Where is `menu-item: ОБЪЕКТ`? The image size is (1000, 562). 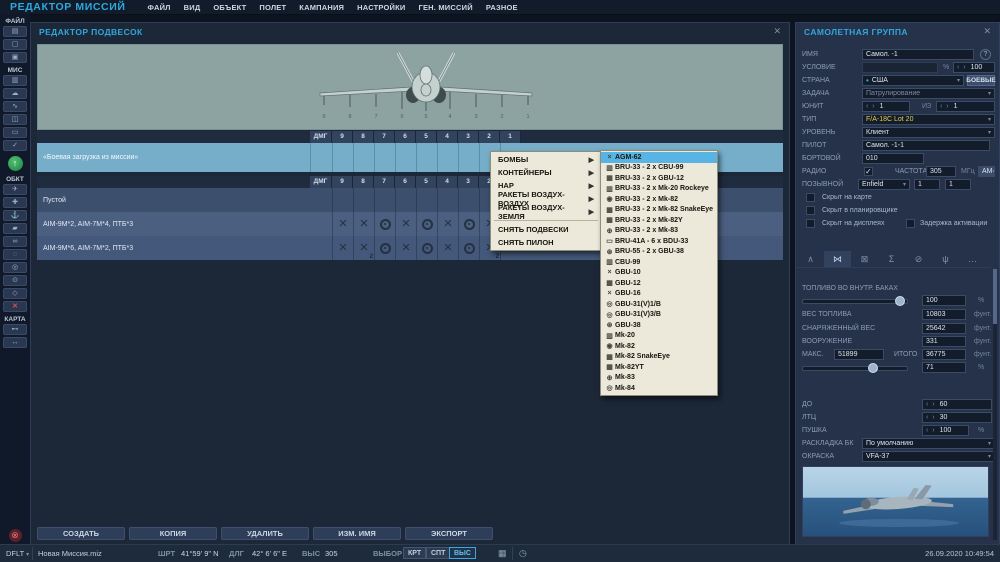
menu-item: ОБЪЕКТ is located at coordinates (229, 7).